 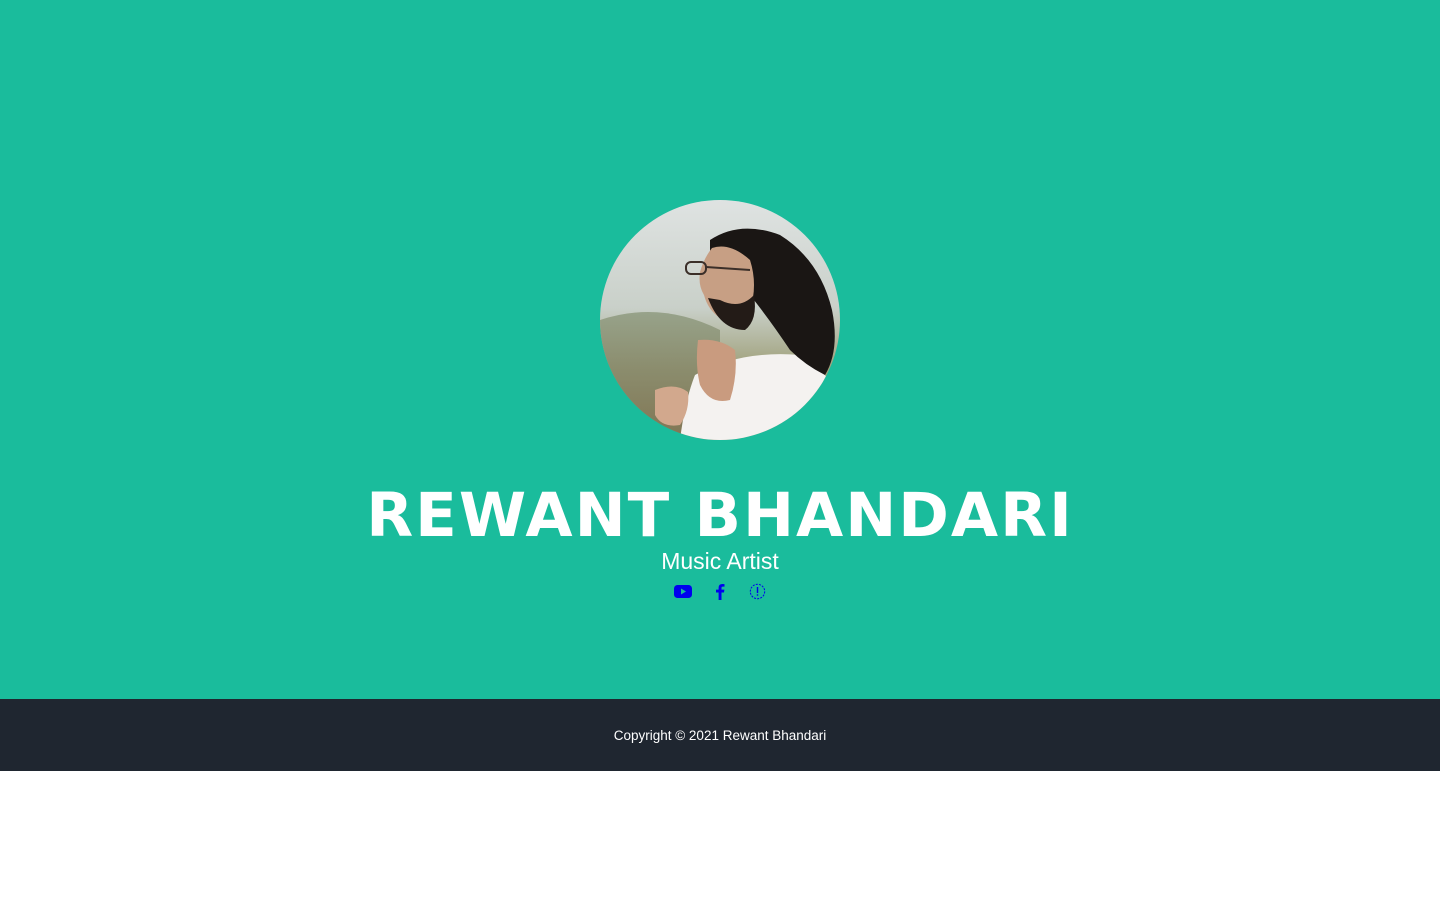 I want to click on artist-name: REWANT BHANDARI, so click(x=720, y=515).